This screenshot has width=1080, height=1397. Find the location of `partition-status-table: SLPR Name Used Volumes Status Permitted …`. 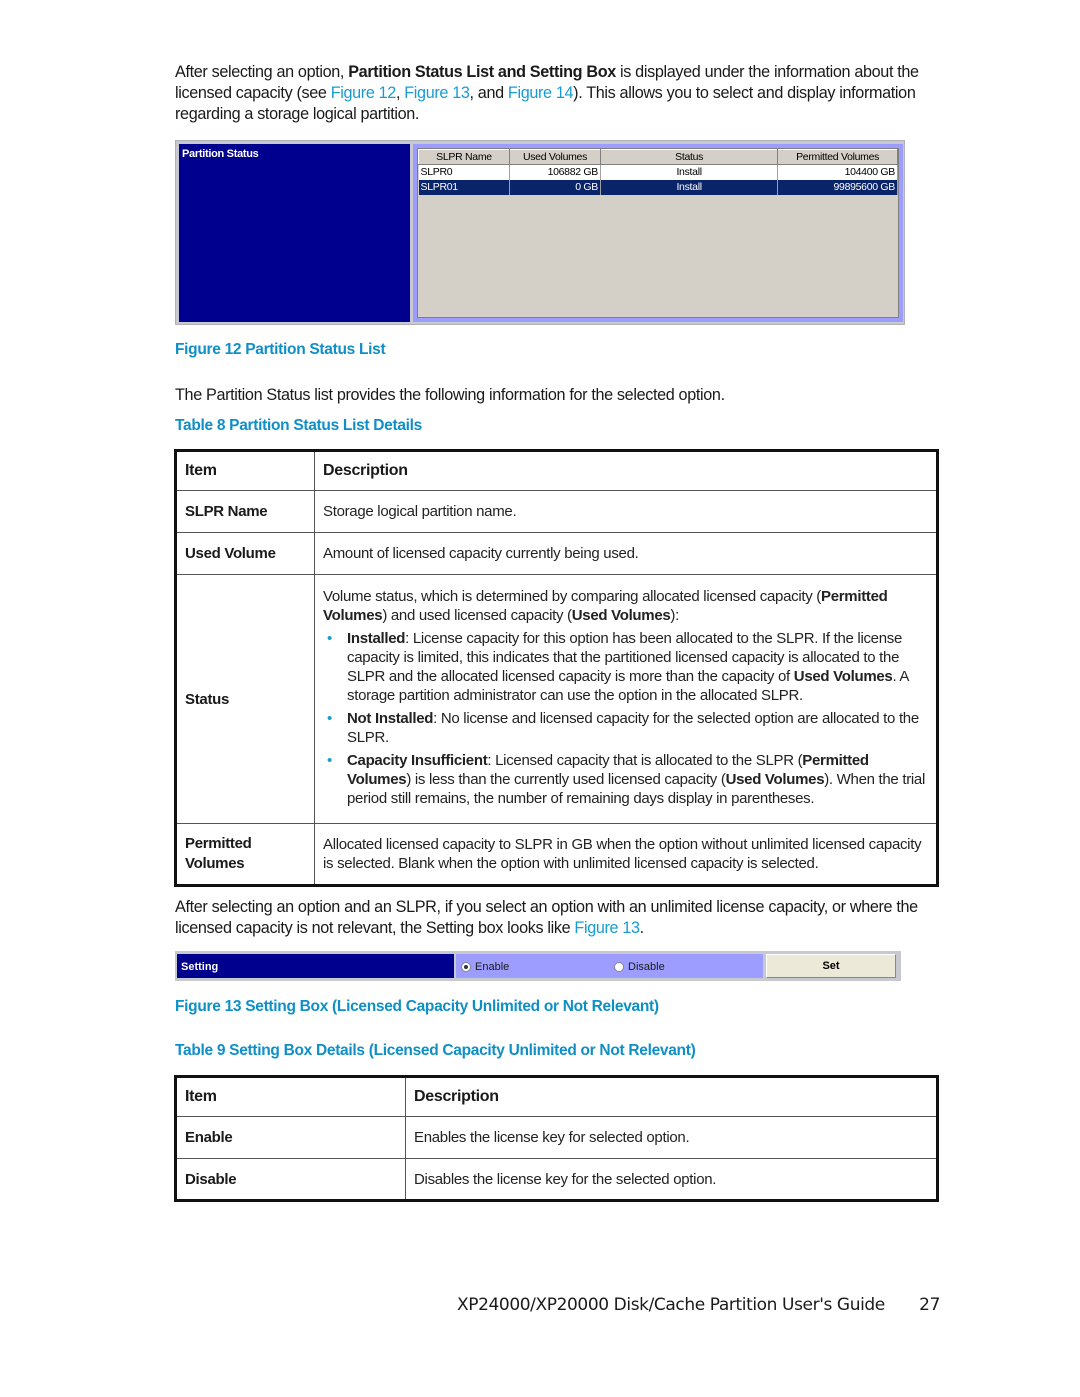

partition-status-table: SLPR Name Used Volumes Status Permitted … is located at coordinates (658, 172).